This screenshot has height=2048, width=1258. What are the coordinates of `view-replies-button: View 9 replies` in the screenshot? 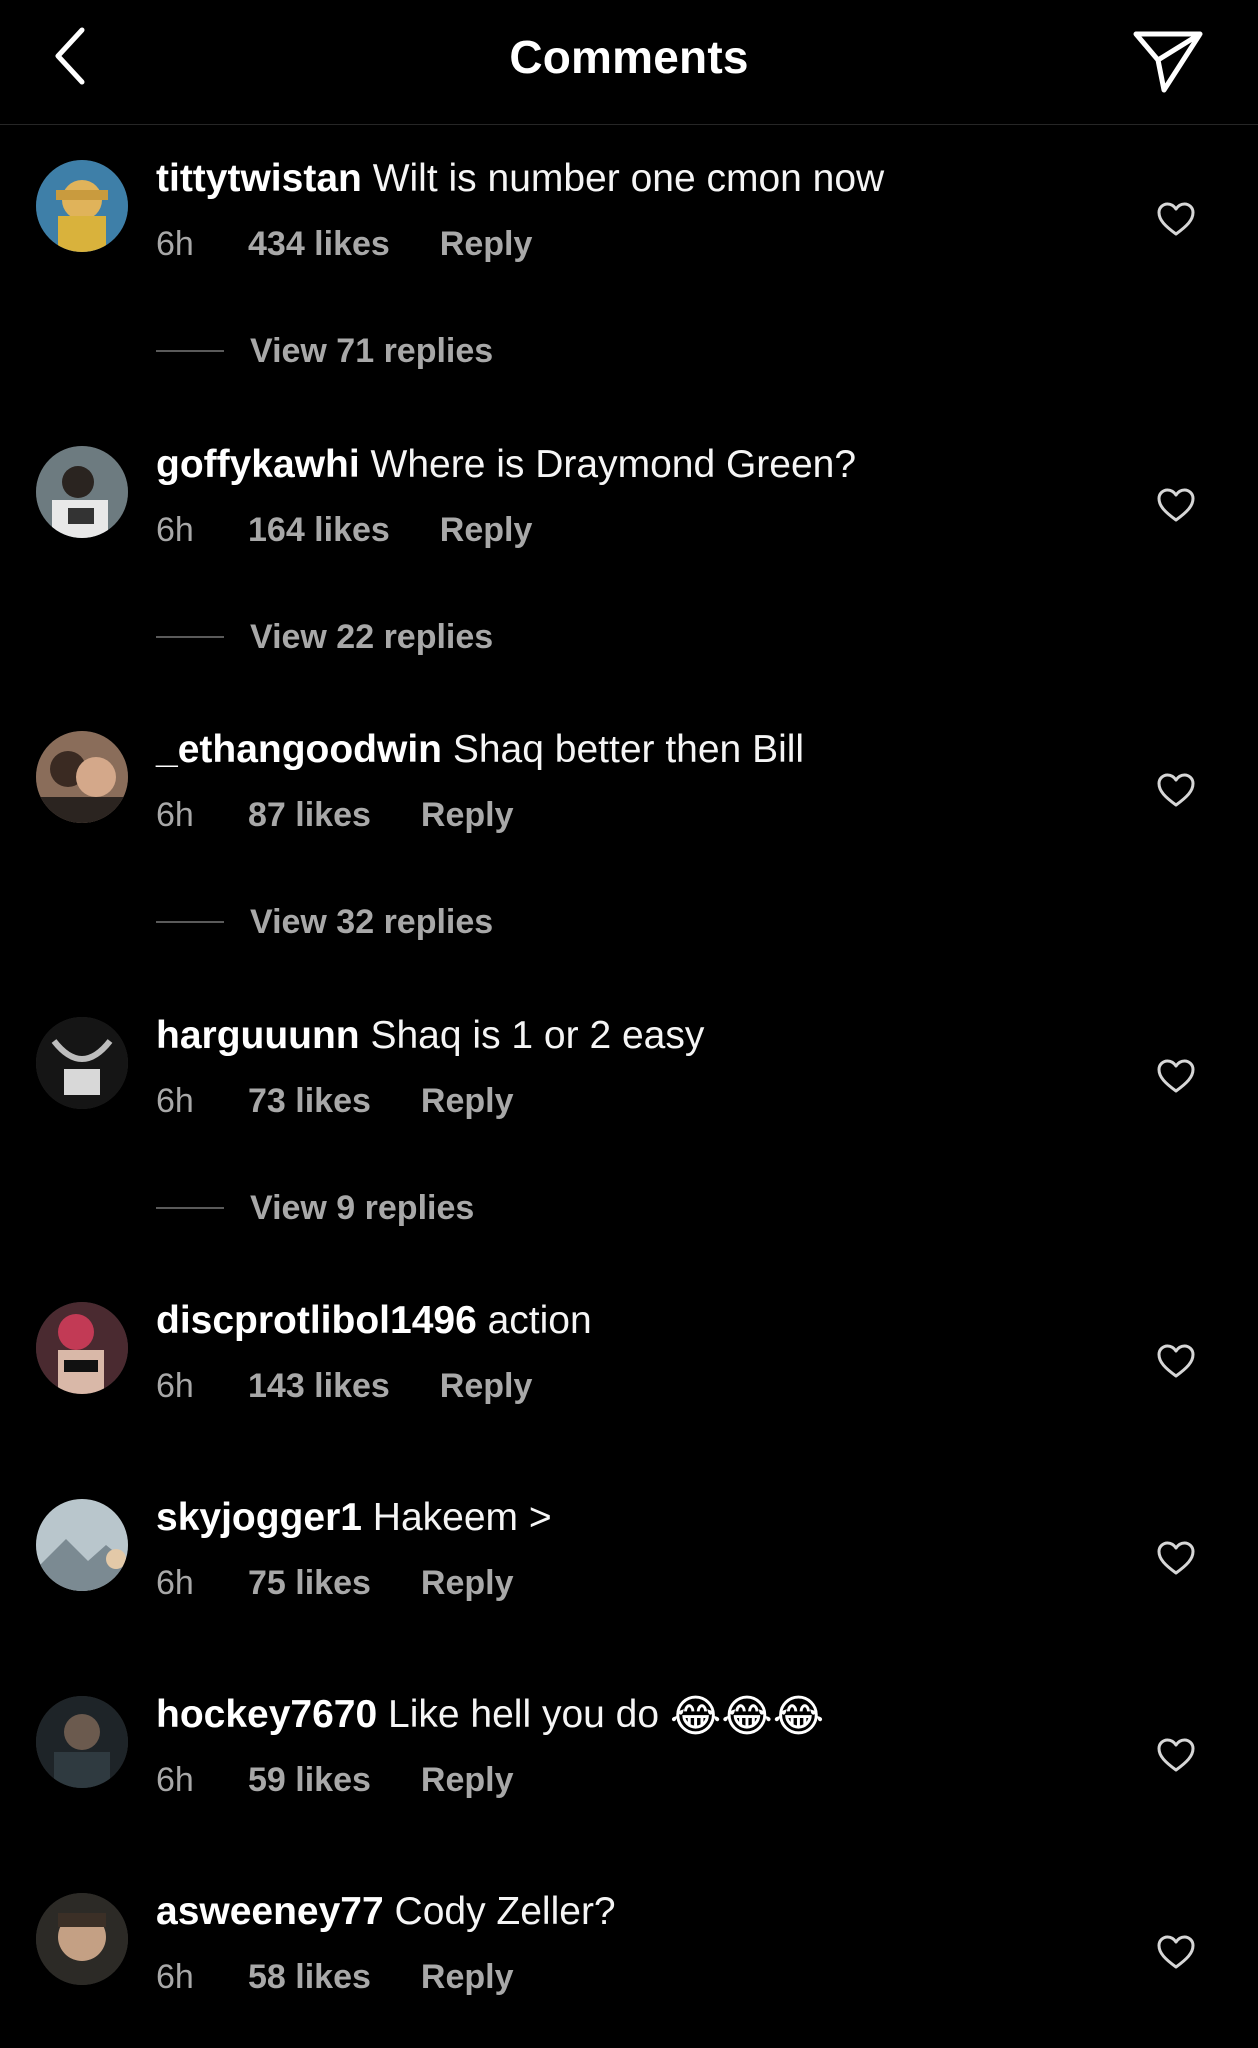 It's located at (315, 1208).